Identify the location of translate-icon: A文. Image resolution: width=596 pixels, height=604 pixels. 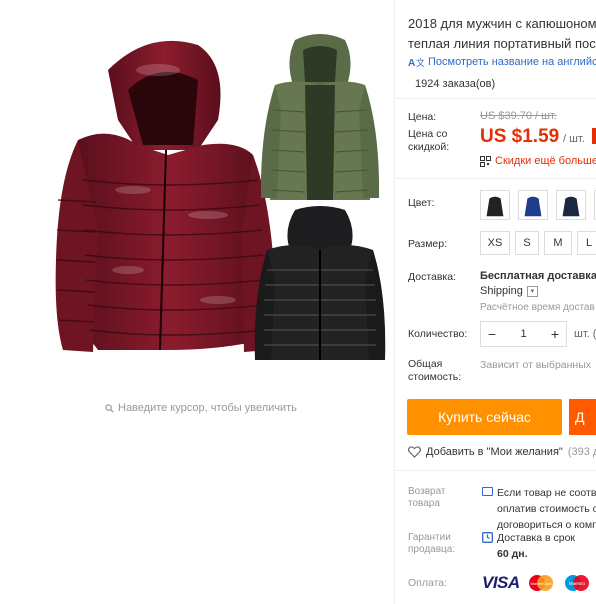
(416, 62).